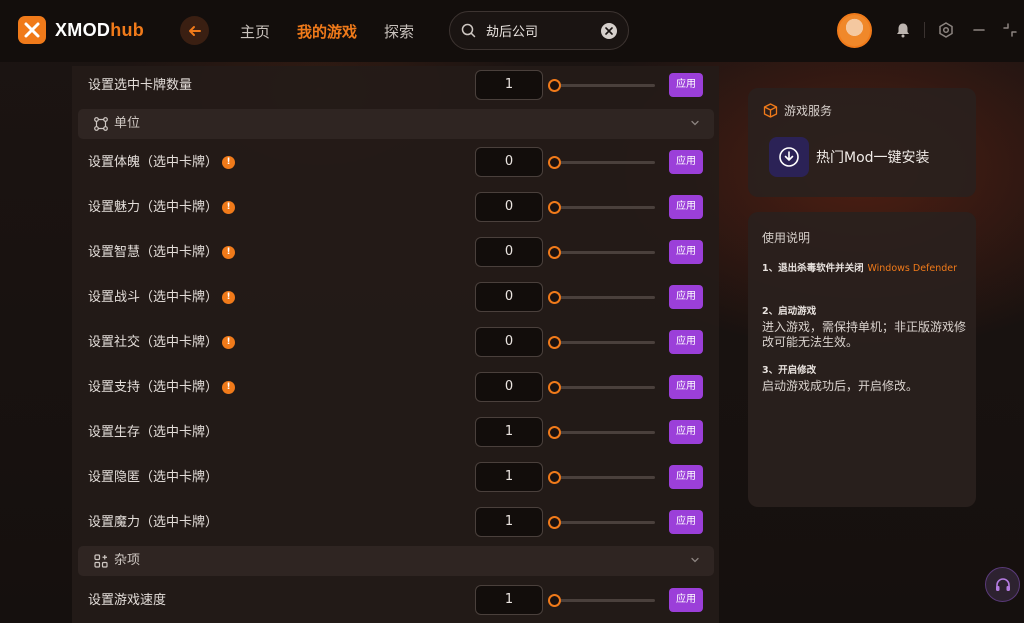 The width and height of the screenshot is (1024, 623). Describe the element at coordinates (127, 600) in the screenshot. I see `mod-label: 设置游戏速度` at that location.